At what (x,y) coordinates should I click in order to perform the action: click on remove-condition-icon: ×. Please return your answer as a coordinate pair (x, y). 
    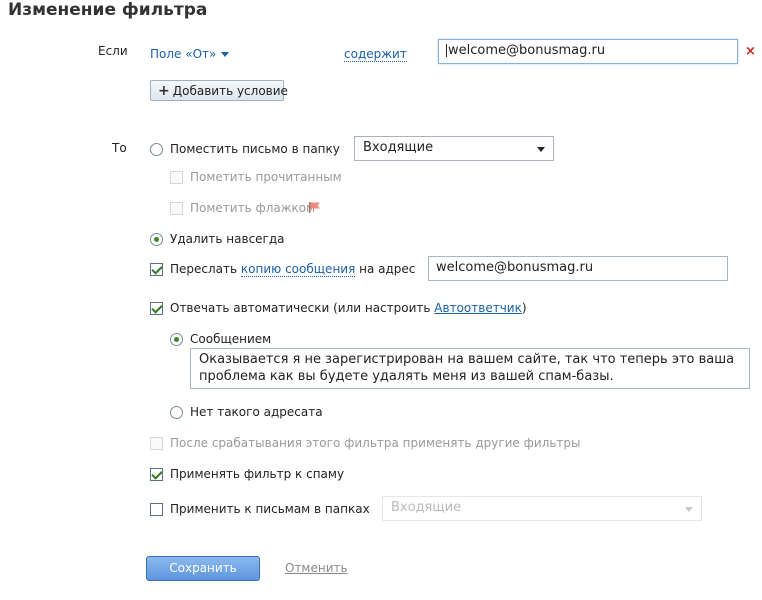
    Looking at the image, I should click on (750, 51).